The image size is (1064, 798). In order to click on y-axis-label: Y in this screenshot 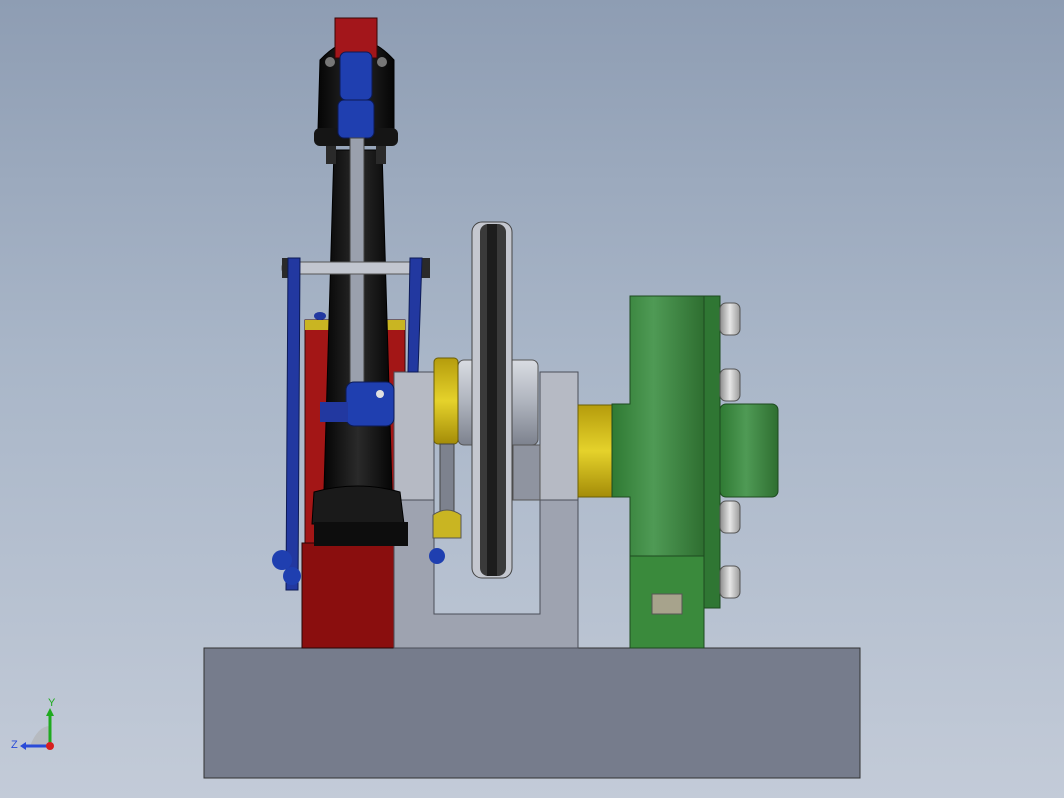, I will do `click(52, 703)`.